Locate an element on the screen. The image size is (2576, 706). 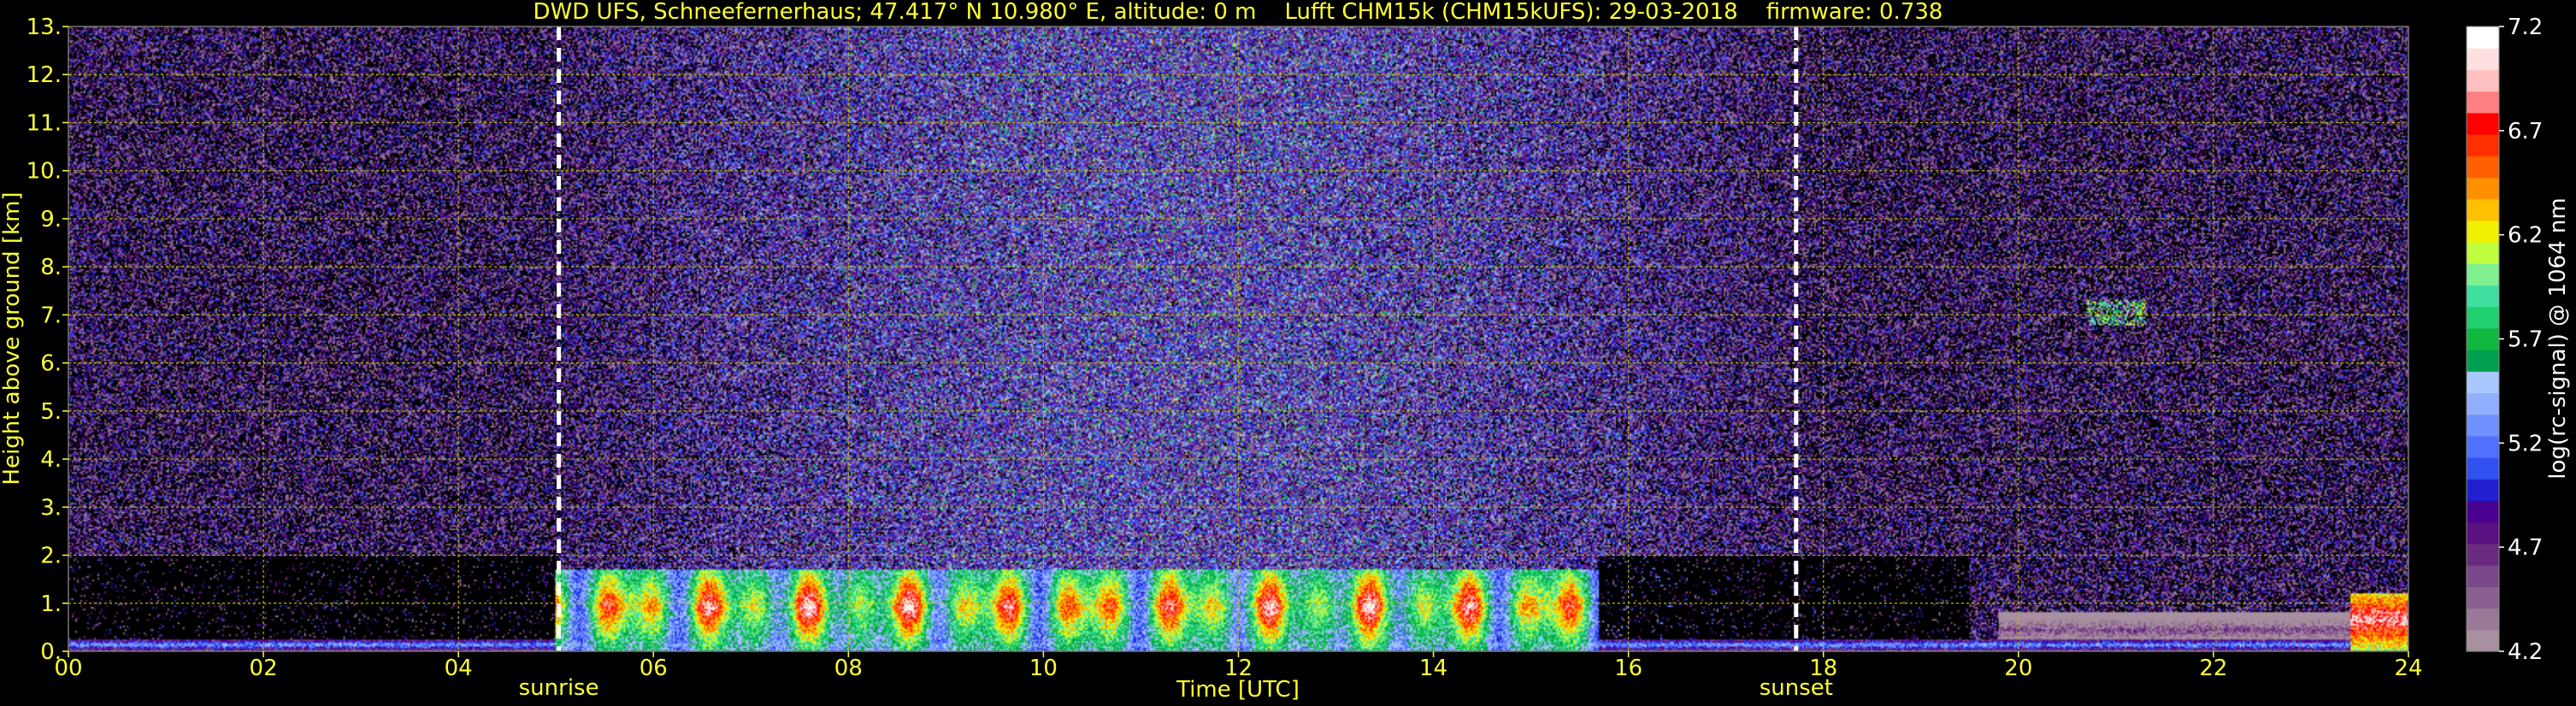
y-tick-label: 6. is located at coordinates (51, 364).